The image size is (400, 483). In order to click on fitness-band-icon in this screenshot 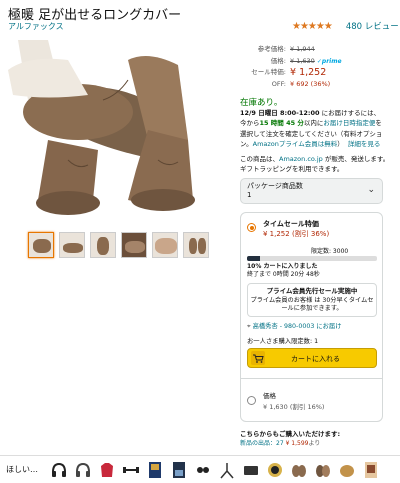, I will do `click(131, 470)`.